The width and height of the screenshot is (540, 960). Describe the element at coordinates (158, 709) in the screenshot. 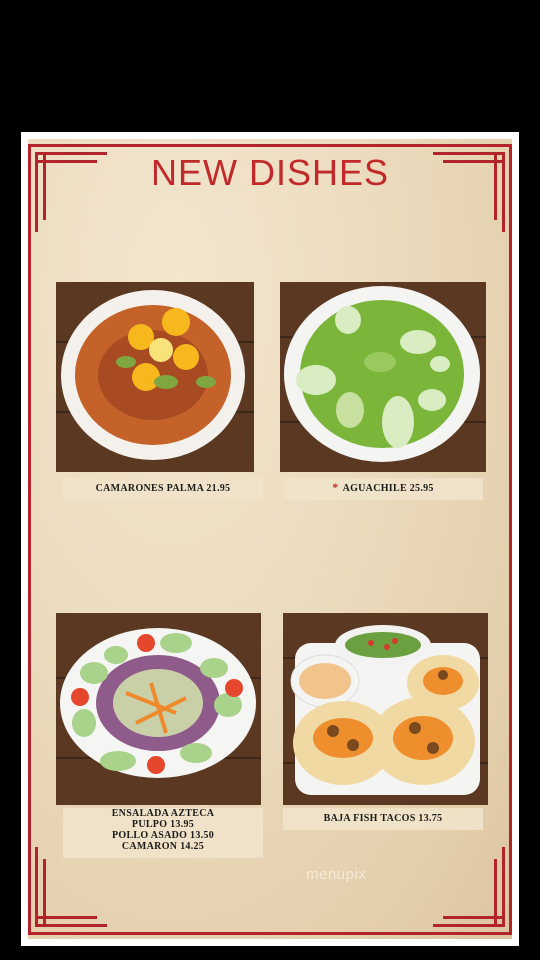

I see `dish-photo-ensalada-azteca` at that location.